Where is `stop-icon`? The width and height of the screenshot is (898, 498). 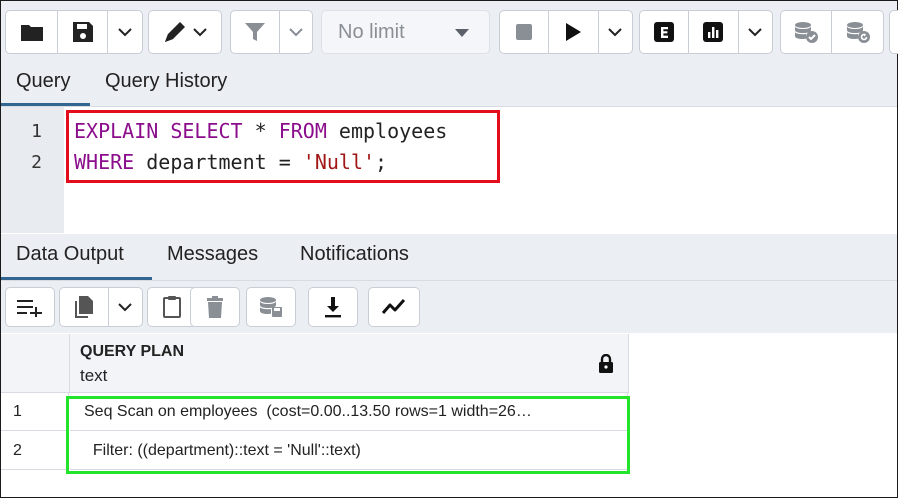
stop-icon is located at coordinates (524, 32).